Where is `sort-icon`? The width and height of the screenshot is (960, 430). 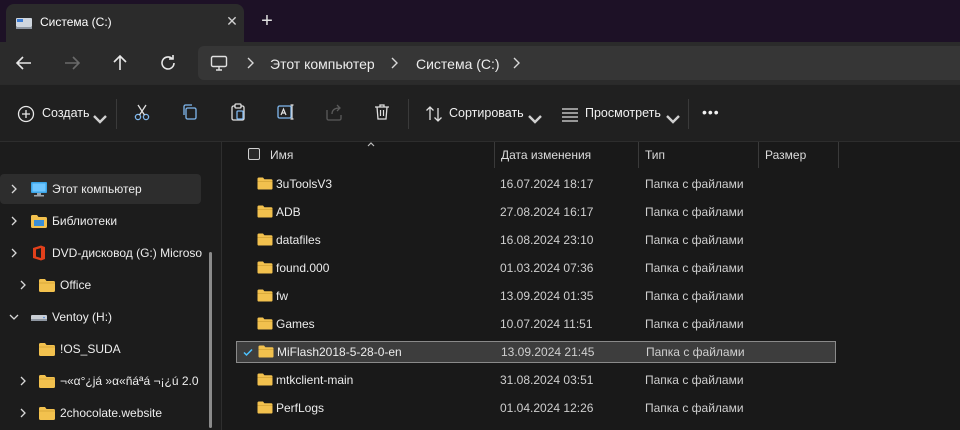 sort-icon is located at coordinates (434, 115).